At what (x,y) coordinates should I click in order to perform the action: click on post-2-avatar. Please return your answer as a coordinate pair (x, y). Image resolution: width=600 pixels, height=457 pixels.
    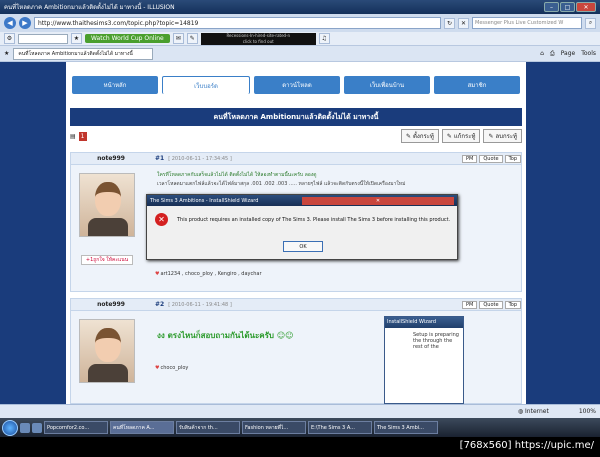
    Looking at the image, I should click on (107, 351).